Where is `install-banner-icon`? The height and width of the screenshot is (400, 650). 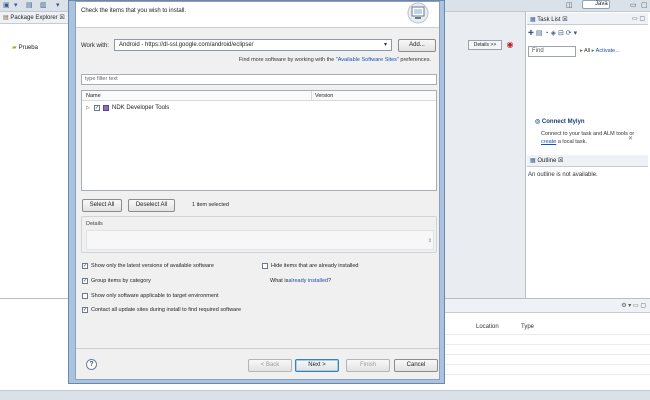 install-banner-icon is located at coordinates (418, 13).